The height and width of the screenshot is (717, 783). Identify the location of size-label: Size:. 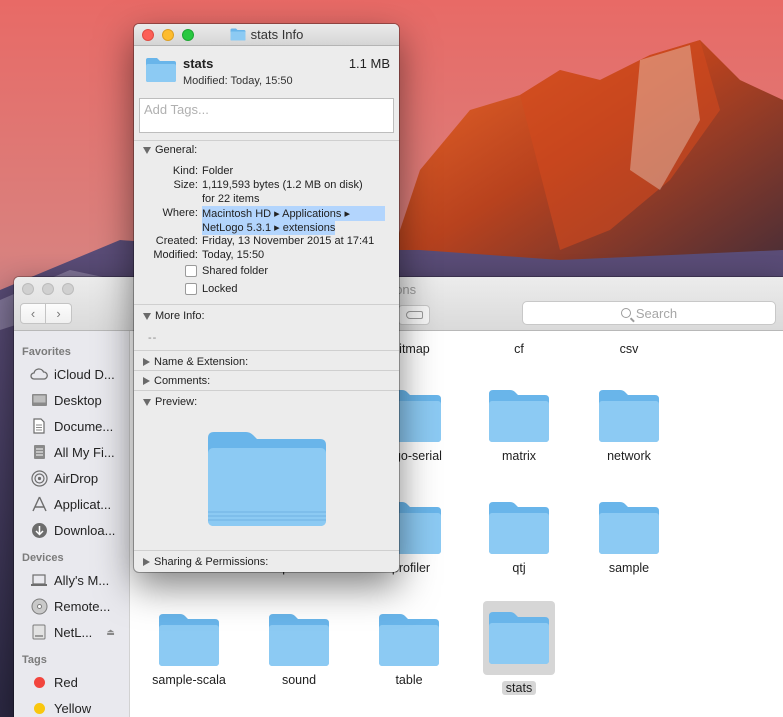
(185, 185).